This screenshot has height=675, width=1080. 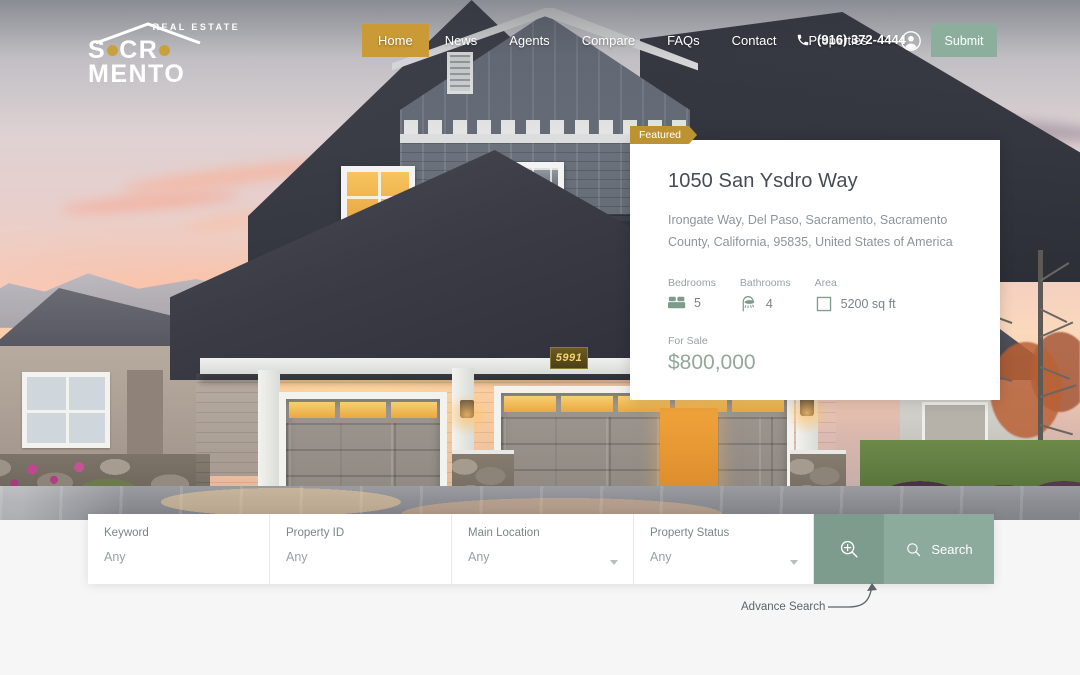 What do you see at coordinates (361, 549) in the screenshot?
I see `search-field-property-id: Property ID Any` at bounding box center [361, 549].